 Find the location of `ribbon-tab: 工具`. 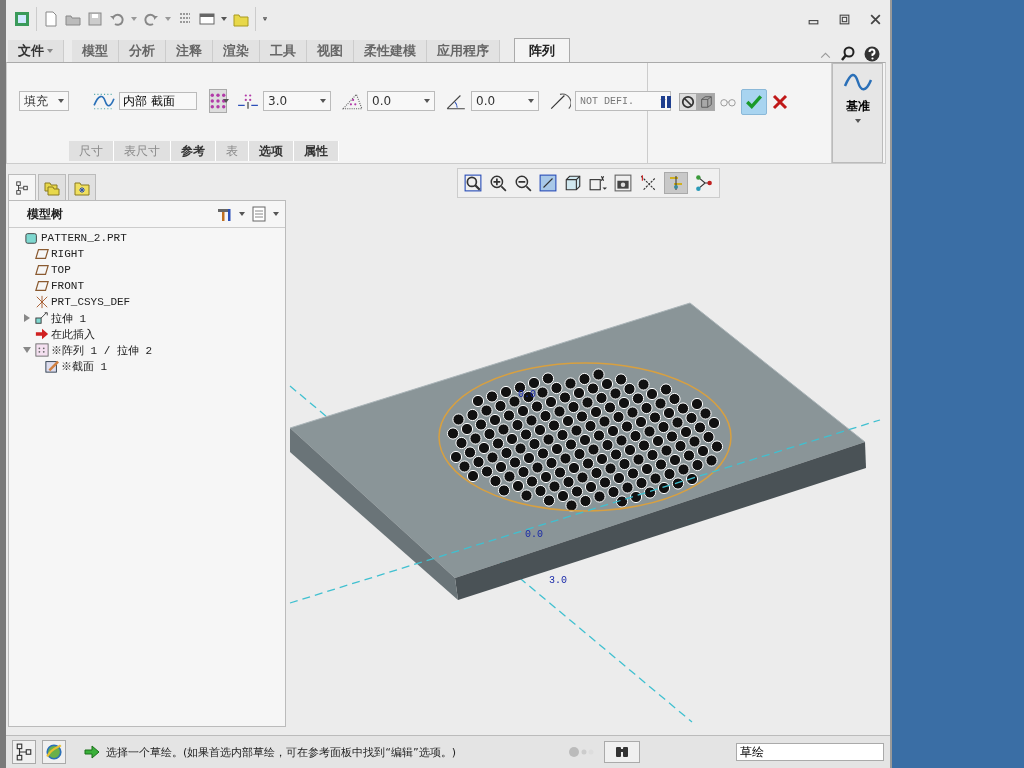

ribbon-tab: 工具 is located at coordinates (283, 51).